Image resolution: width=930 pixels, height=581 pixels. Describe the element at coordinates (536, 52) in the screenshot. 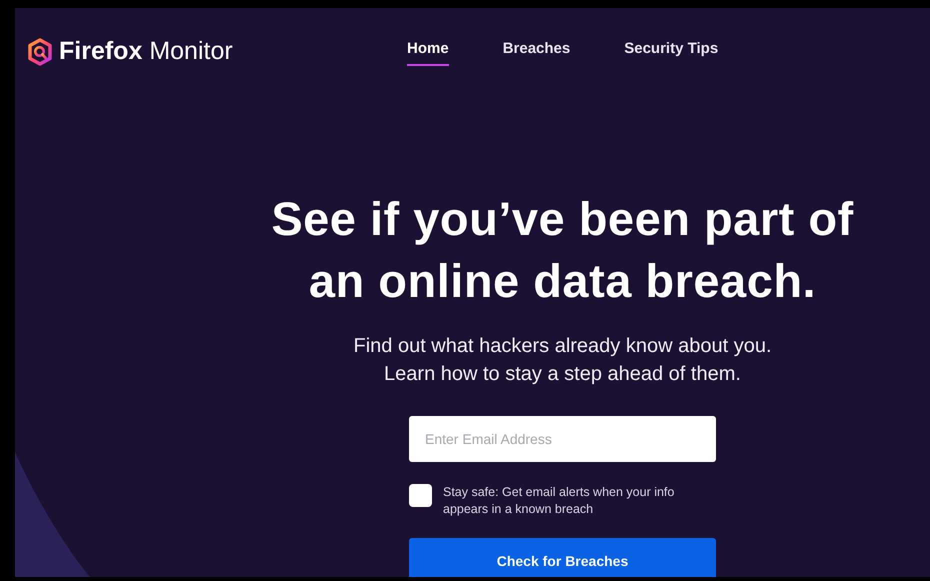

I see `nav-link: Breaches` at that location.